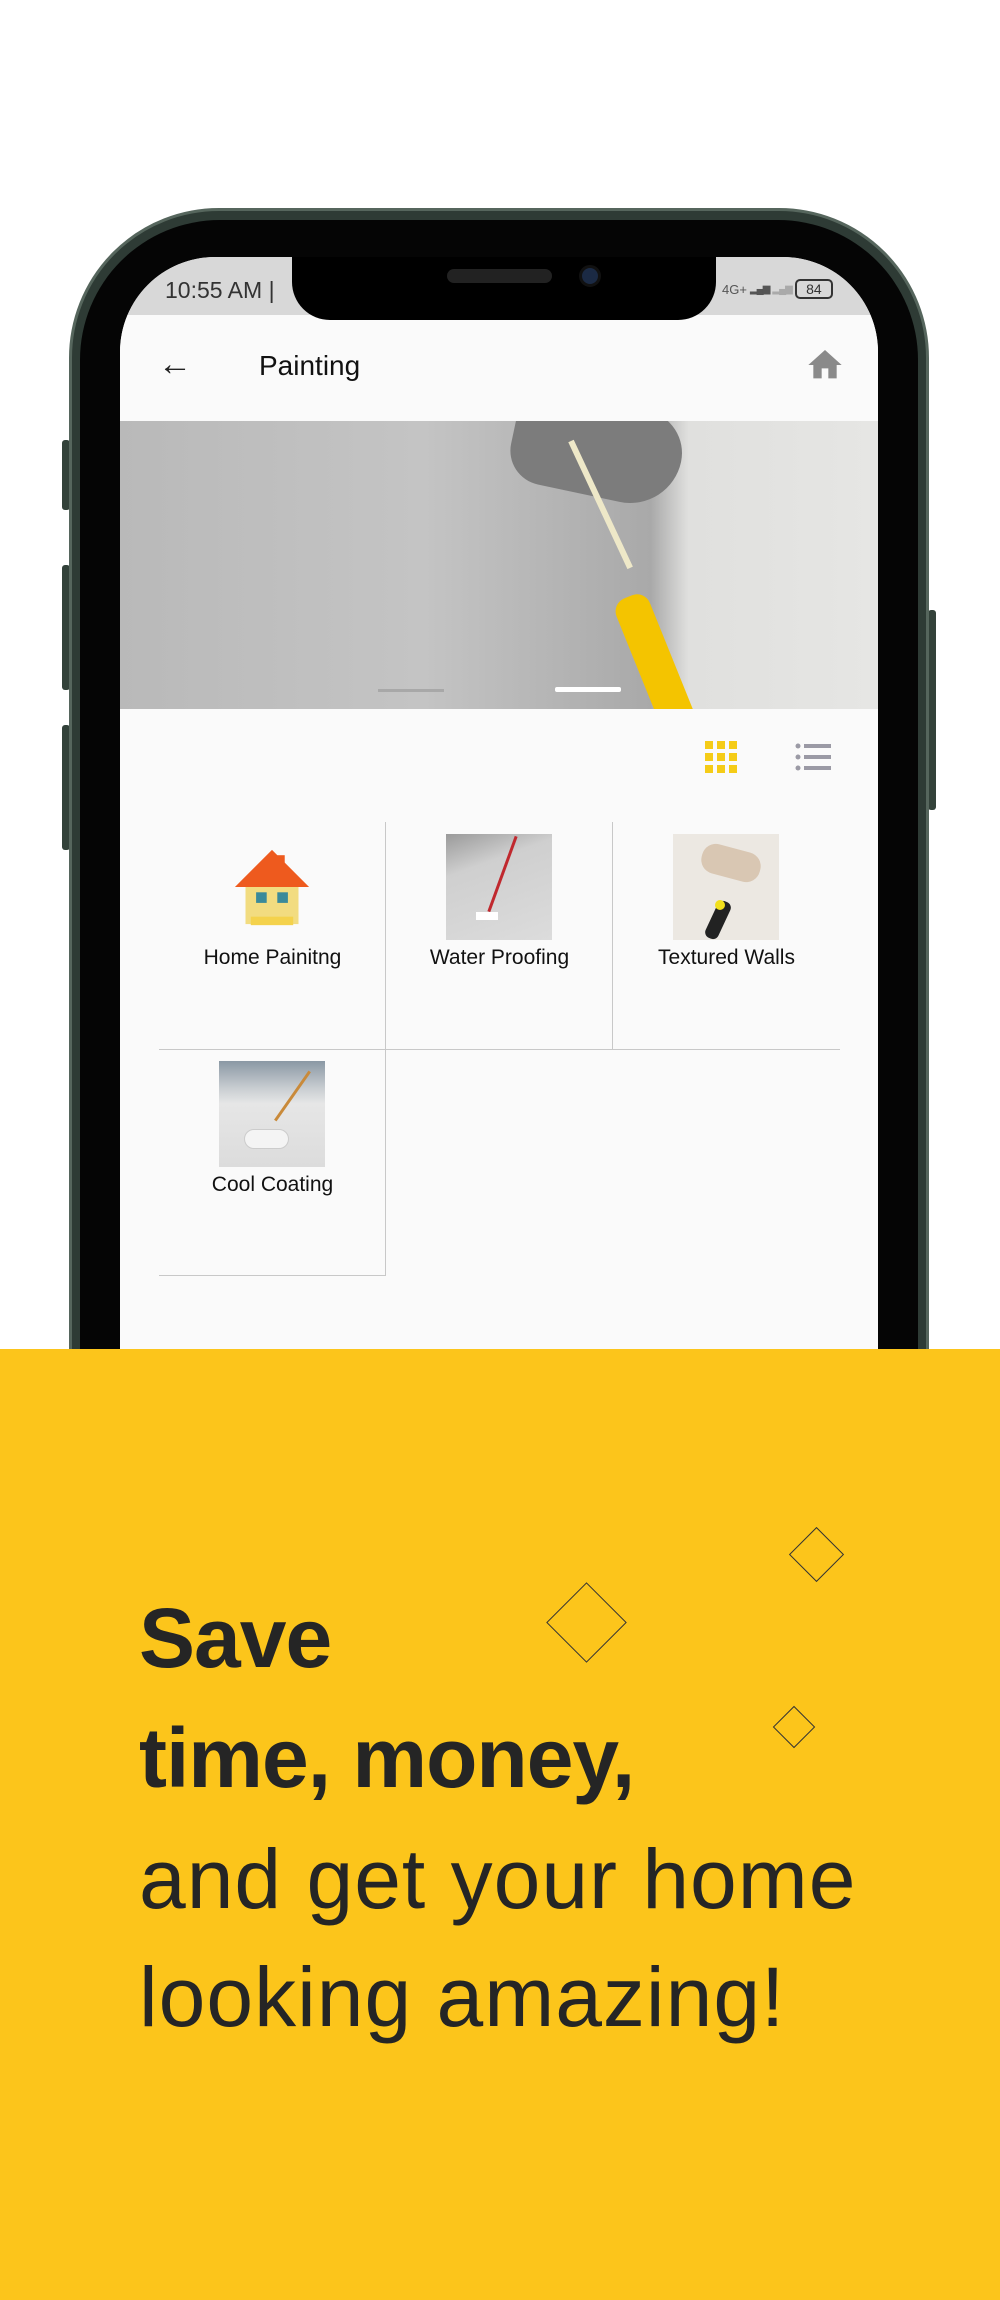 Image resolution: width=1000 pixels, height=2300 pixels. What do you see at coordinates (272, 957) in the screenshot?
I see `service-label: Home Painitng` at bounding box center [272, 957].